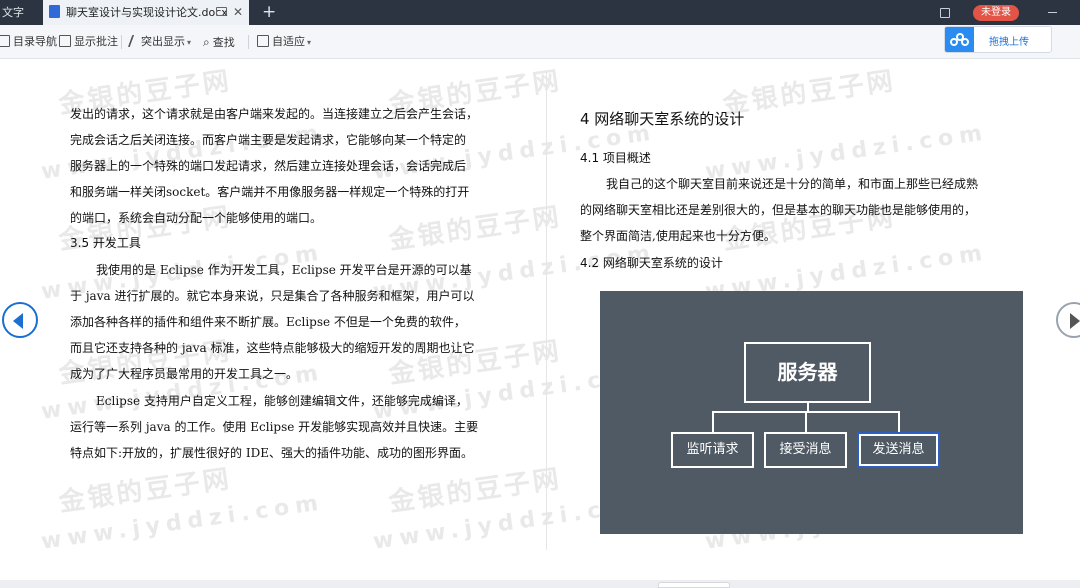 The image size is (1080, 588). I want to click on watermark-url: www.jyddzi.com, so click(182, 522).